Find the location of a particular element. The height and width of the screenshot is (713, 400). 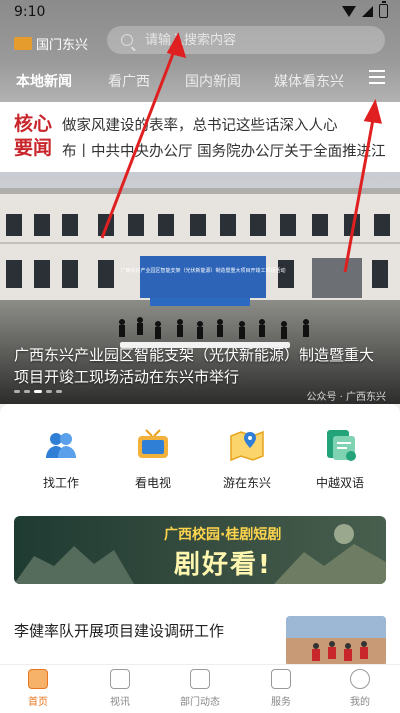

banner-title: 剧好看! is located at coordinates (223, 565).